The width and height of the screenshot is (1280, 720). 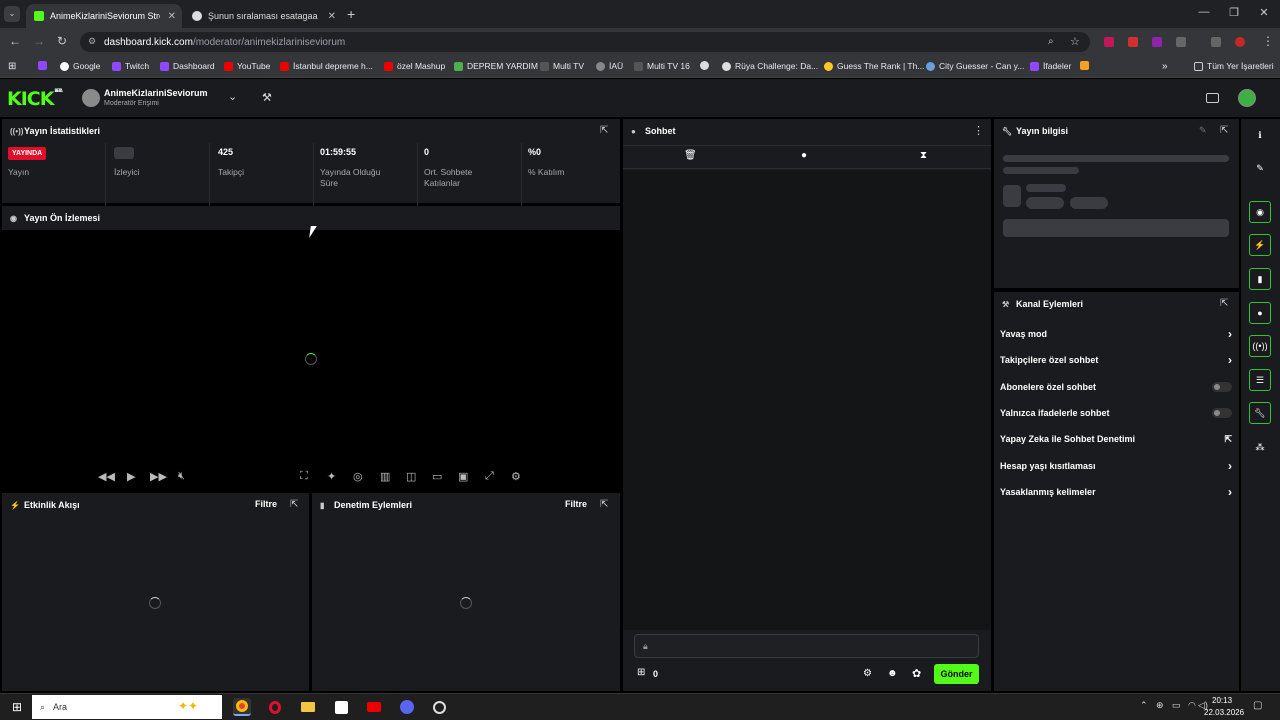 What do you see at coordinates (1260, 447) in the screenshot?
I see `apps-icon: ⁂` at bounding box center [1260, 447].